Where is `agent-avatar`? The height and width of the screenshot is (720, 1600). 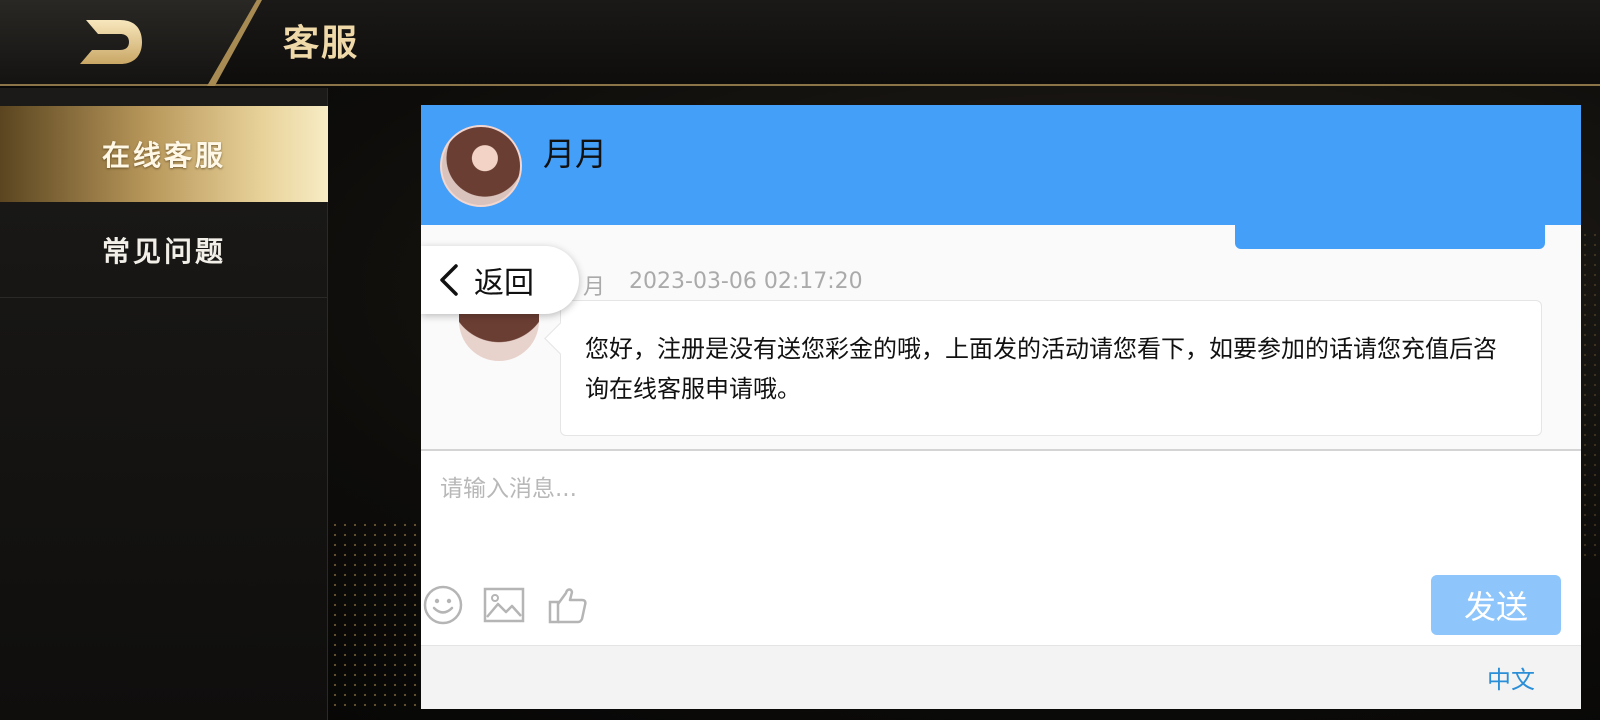 agent-avatar is located at coordinates (481, 166).